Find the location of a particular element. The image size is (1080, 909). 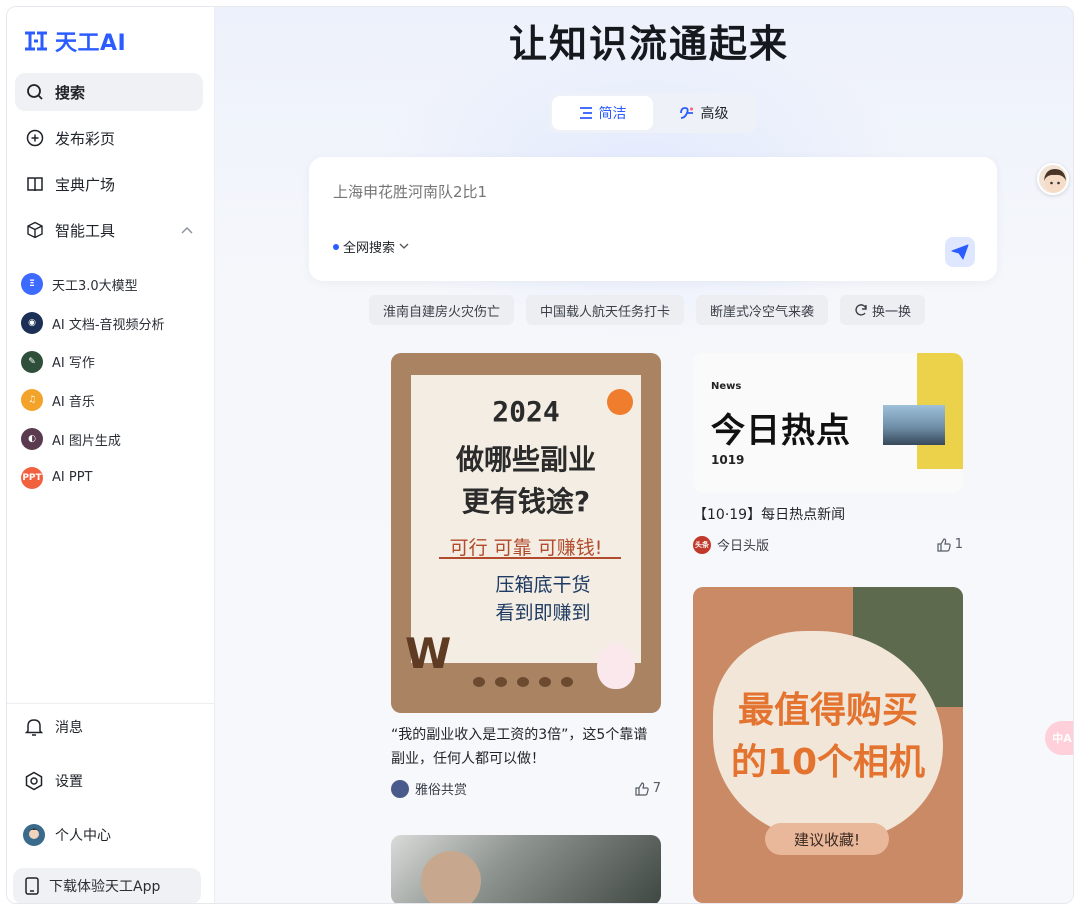

tool-item-writing: ✎ AI 写作 is located at coordinates (114, 361).